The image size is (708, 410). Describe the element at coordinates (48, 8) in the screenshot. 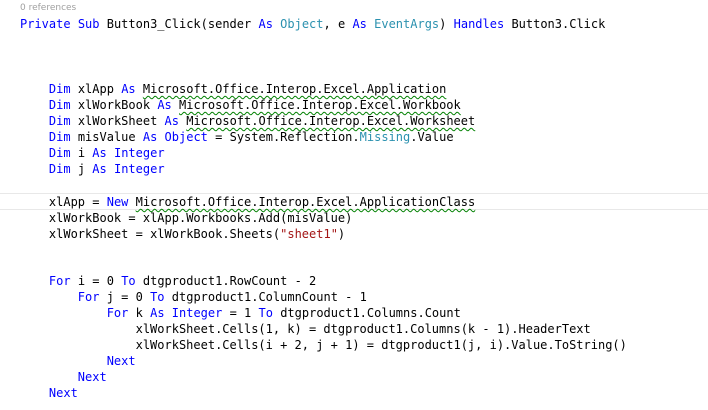

I see `codelens-references: 0 references` at that location.